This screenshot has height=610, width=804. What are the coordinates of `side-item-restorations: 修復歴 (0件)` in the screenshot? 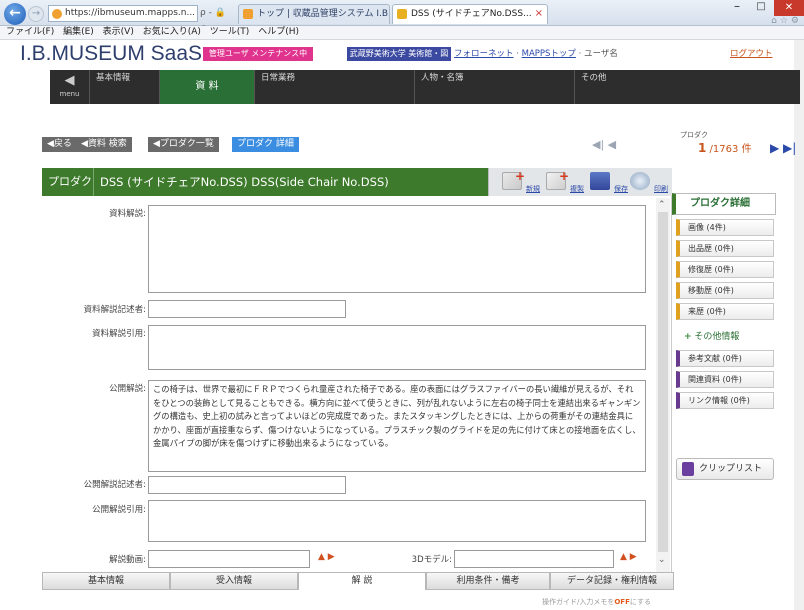 It's located at (725, 269).